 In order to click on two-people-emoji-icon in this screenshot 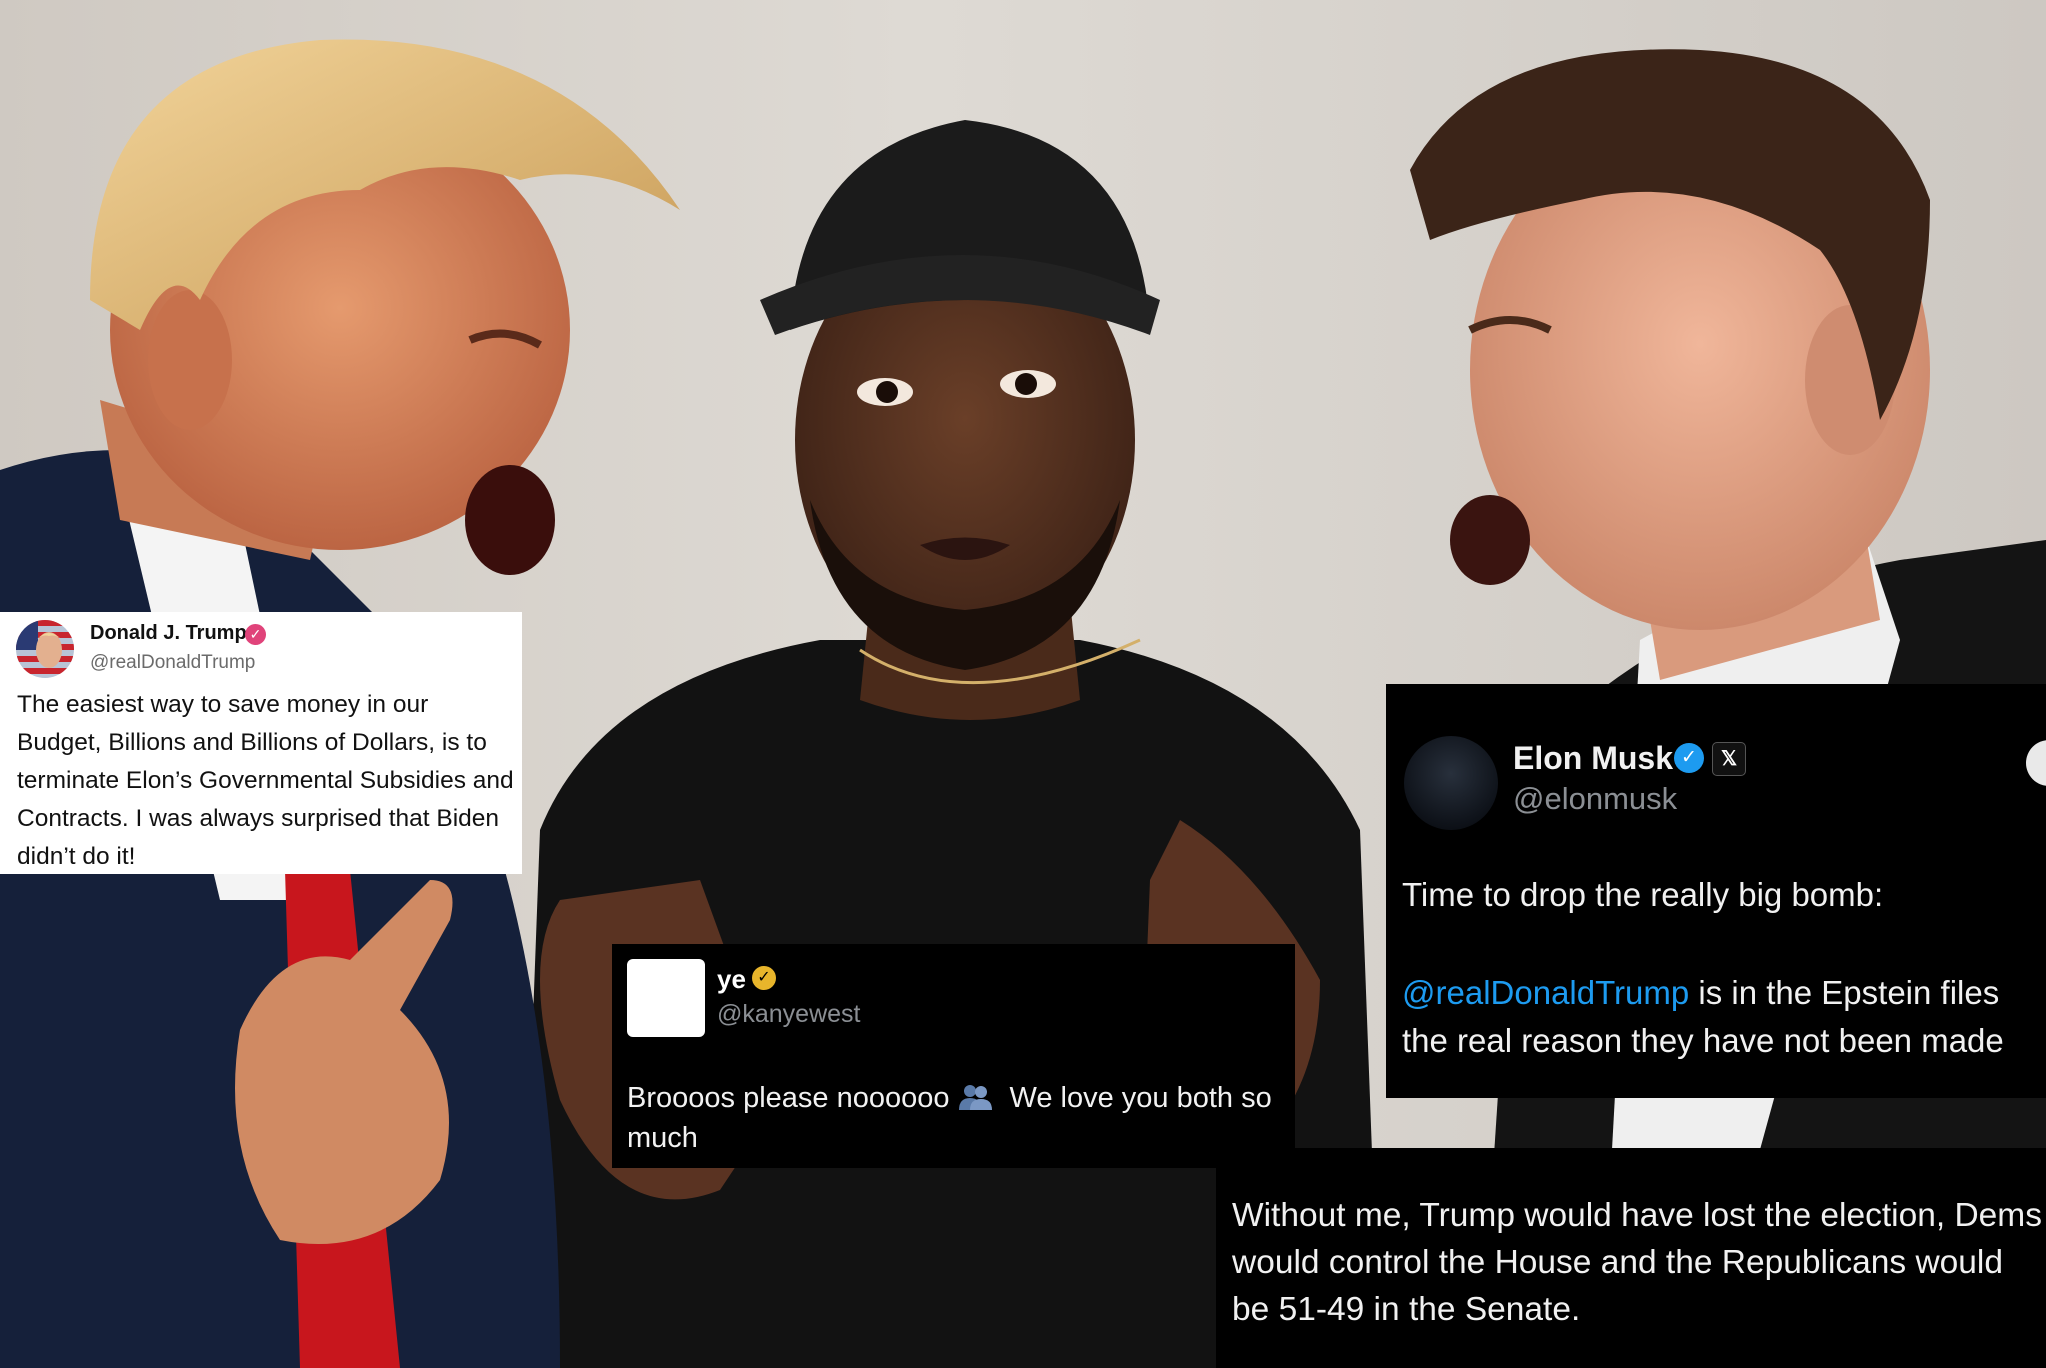, I will do `click(975, 1095)`.